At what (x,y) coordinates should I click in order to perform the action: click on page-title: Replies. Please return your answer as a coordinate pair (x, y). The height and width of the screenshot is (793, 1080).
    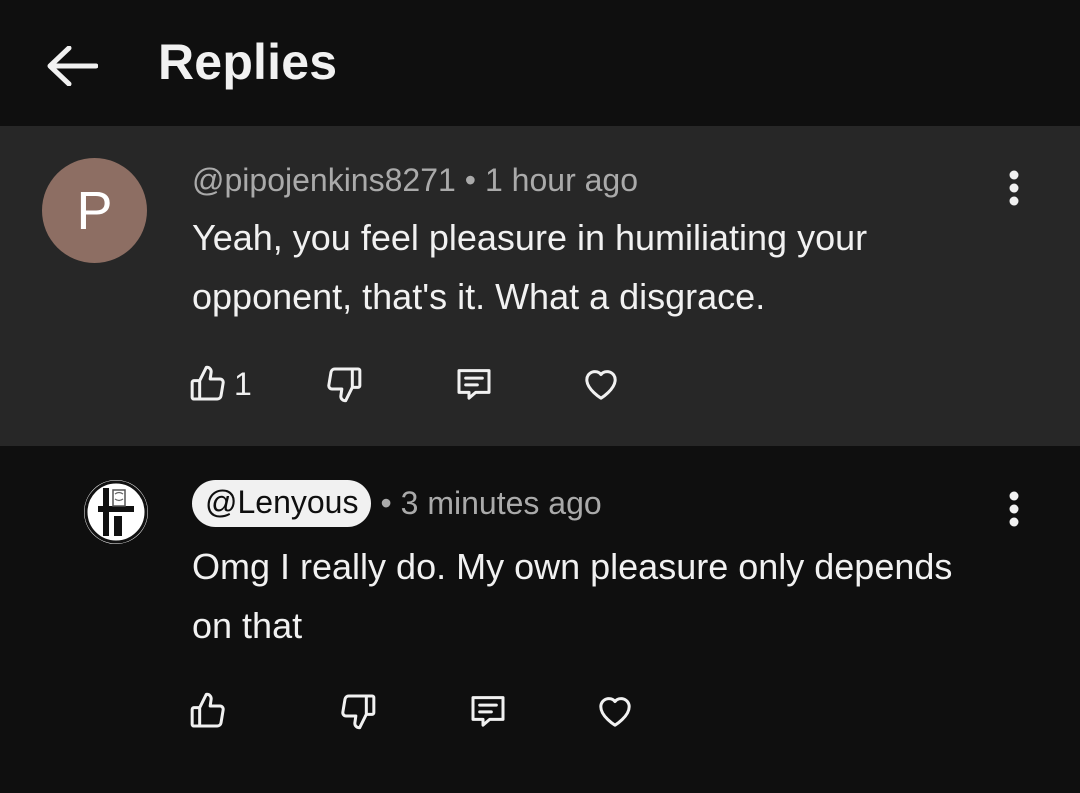
    Looking at the image, I should click on (248, 62).